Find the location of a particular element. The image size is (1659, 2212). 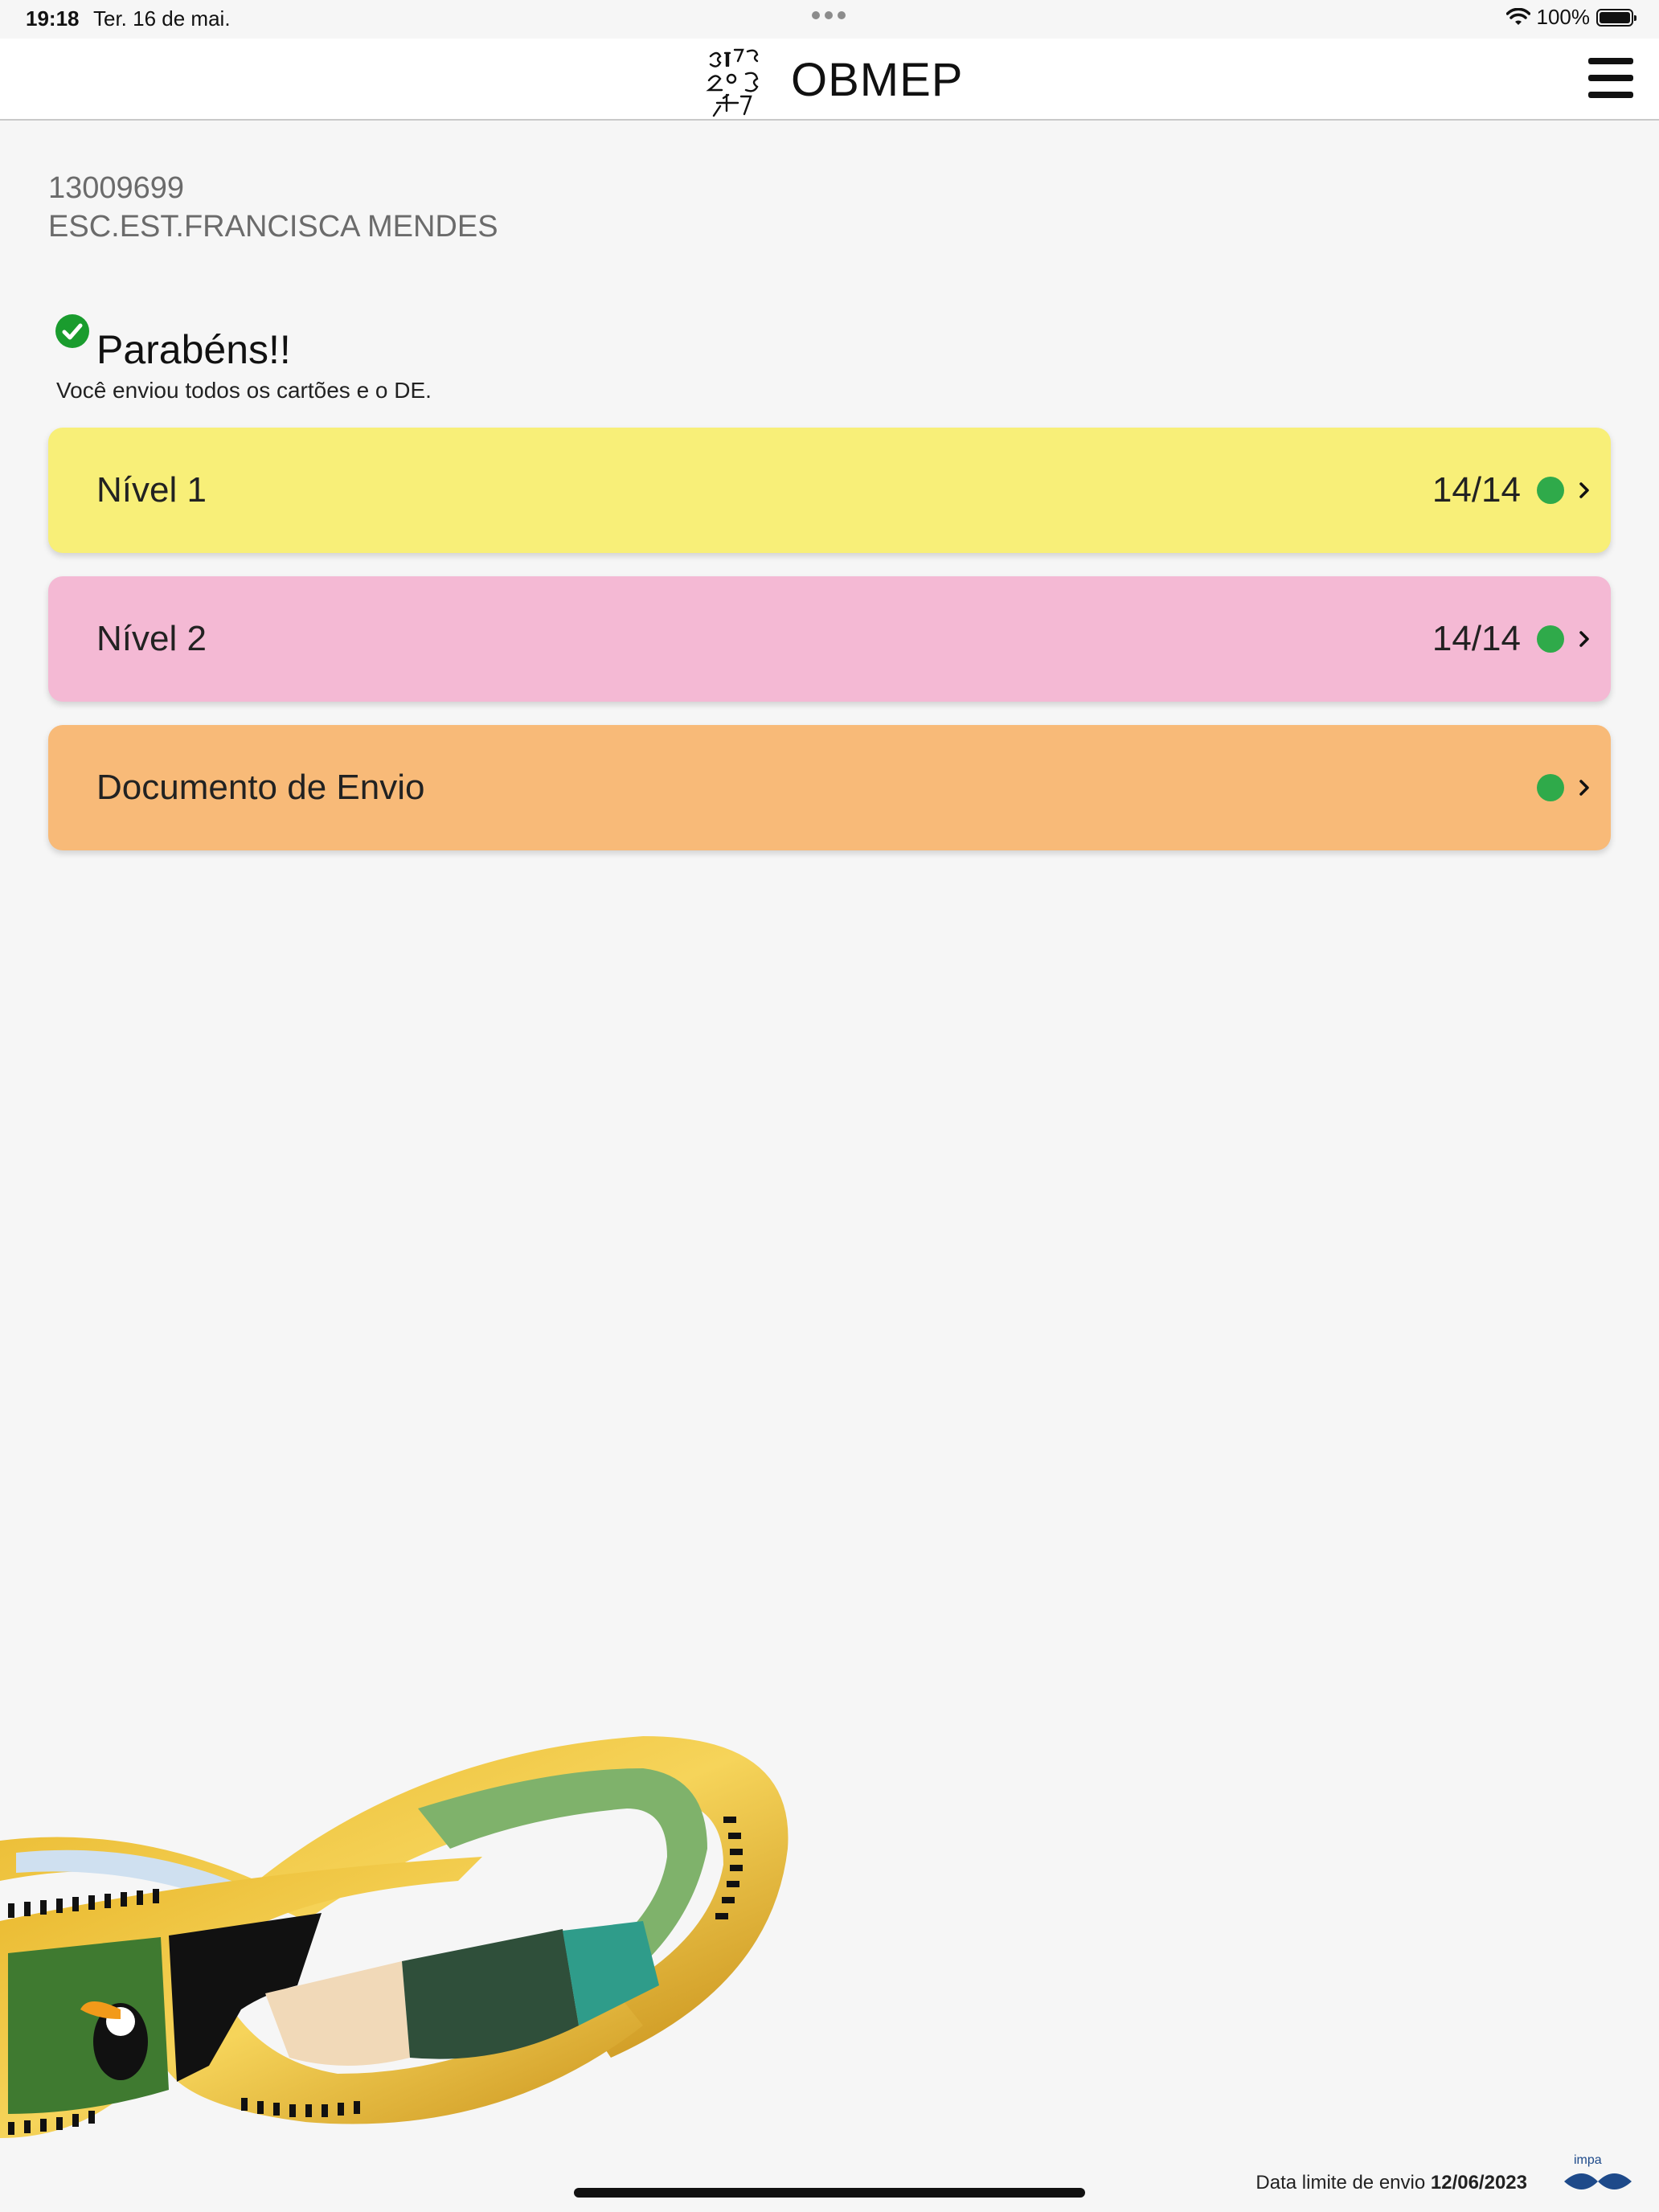

impa-logo: impa is located at coordinates (1598, 2175).